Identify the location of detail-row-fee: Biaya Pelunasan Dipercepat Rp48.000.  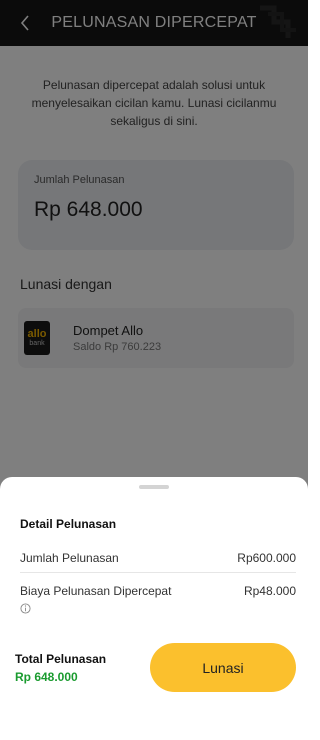
(158, 591).